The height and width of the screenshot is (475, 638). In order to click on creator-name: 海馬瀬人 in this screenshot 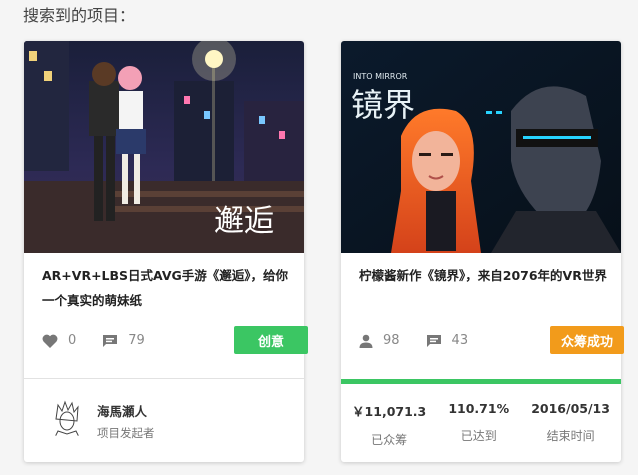, I will do `click(122, 410)`.